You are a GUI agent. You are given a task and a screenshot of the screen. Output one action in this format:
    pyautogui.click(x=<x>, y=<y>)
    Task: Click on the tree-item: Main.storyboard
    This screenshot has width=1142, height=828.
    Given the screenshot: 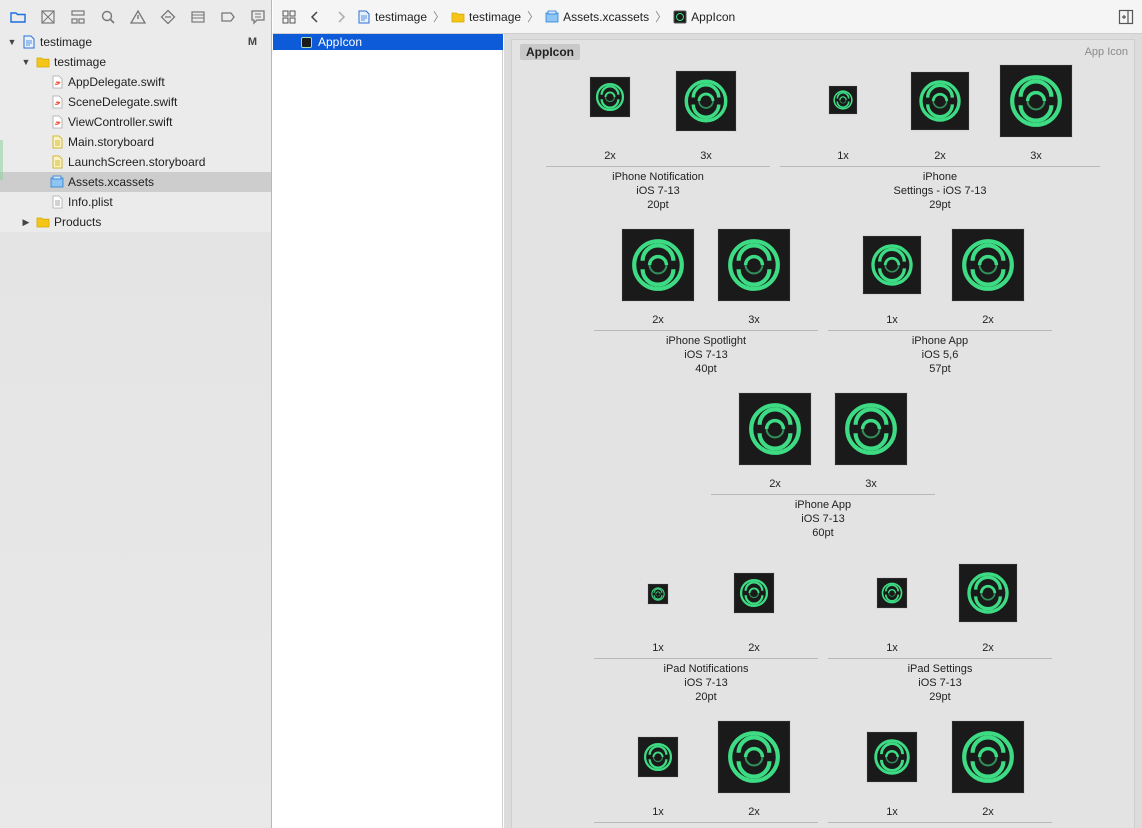 What is the action you would take?
    pyautogui.click(x=135, y=142)
    